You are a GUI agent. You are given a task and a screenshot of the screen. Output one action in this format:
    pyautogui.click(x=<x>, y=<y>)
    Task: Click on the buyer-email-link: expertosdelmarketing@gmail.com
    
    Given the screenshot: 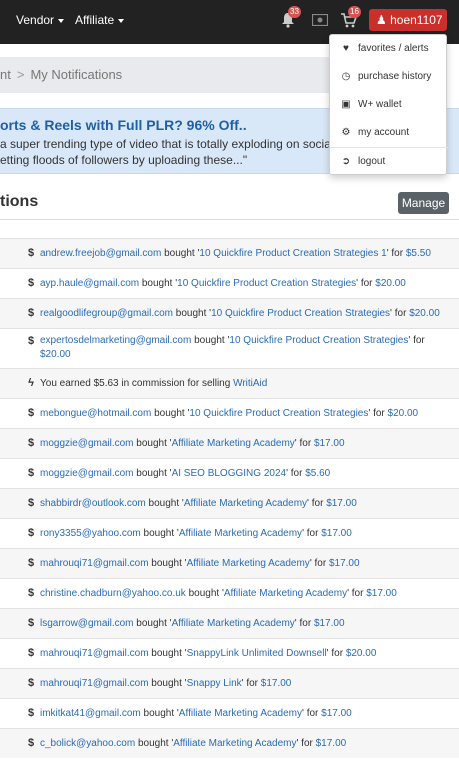 What is the action you would take?
    pyautogui.click(x=115, y=340)
    